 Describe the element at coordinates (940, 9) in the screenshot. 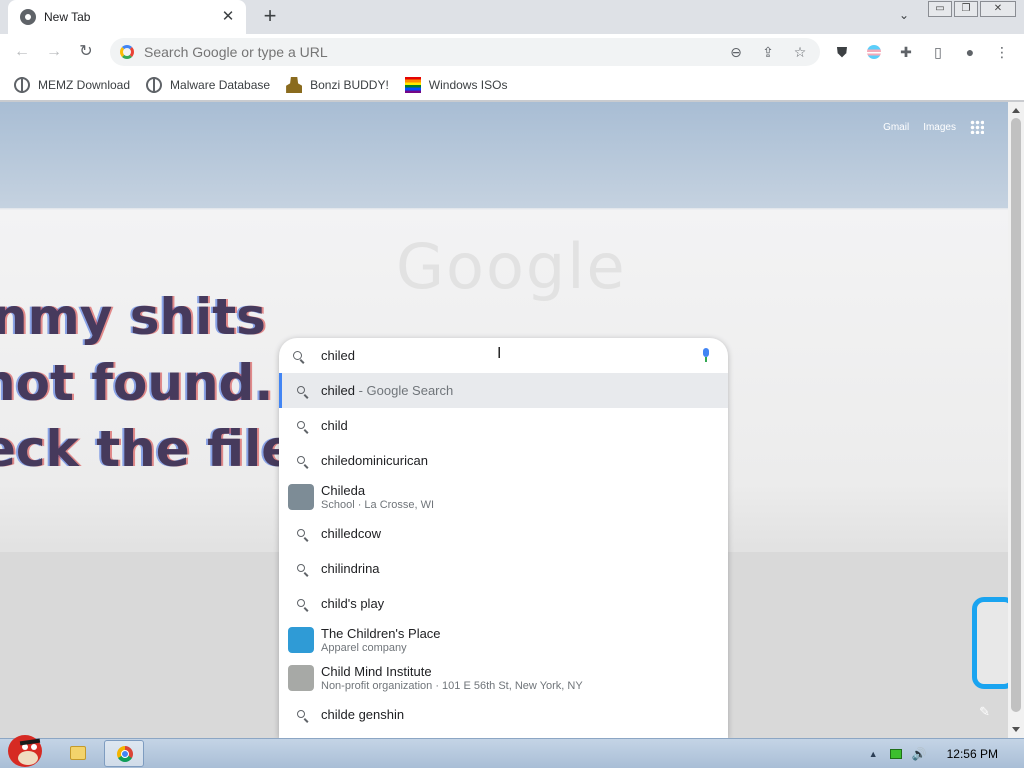

I see `minimize-button: ▭` at that location.